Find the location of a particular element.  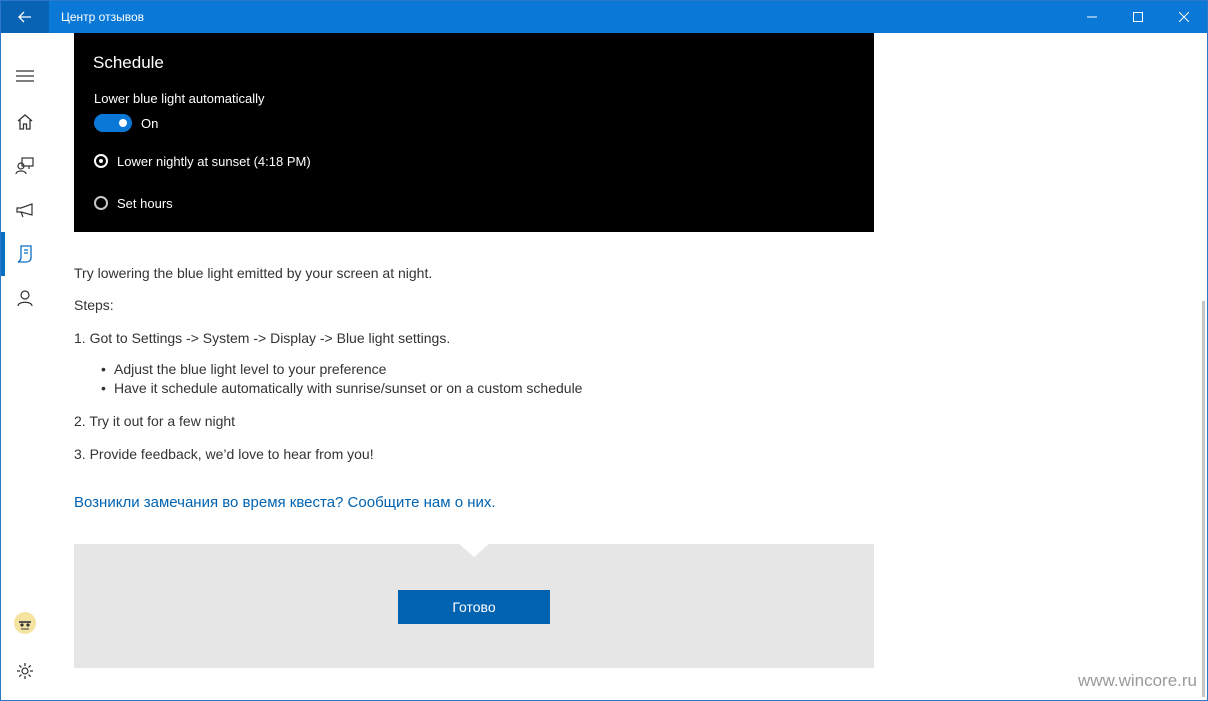

radio-sunset is located at coordinates (101, 161).